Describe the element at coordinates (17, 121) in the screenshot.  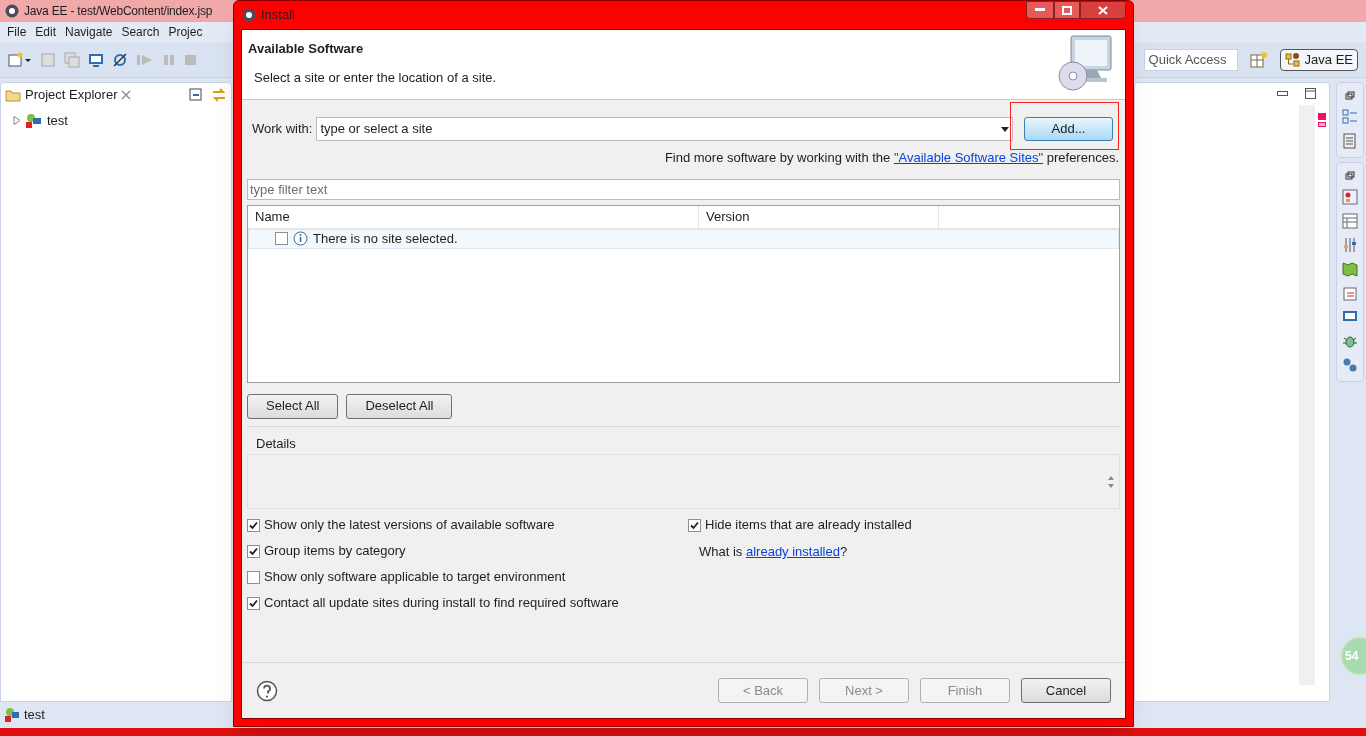
I see `tree-toggle-icon` at that location.